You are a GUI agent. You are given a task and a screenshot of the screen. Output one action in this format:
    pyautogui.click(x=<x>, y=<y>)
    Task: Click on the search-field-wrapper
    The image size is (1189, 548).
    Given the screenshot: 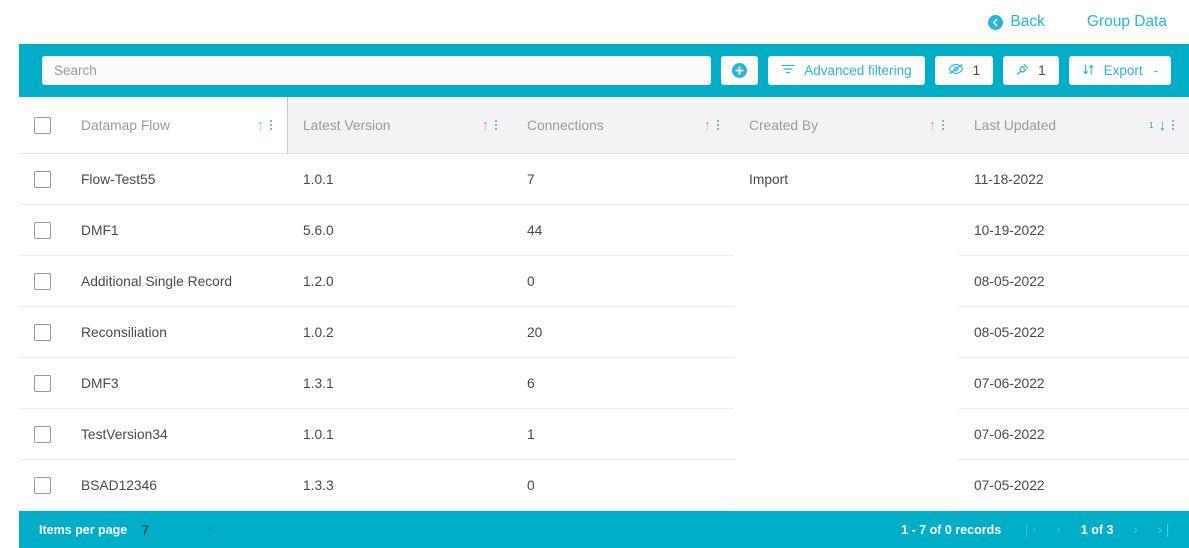 What is the action you would take?
    pyautogui.click(x=377, y=70)
    